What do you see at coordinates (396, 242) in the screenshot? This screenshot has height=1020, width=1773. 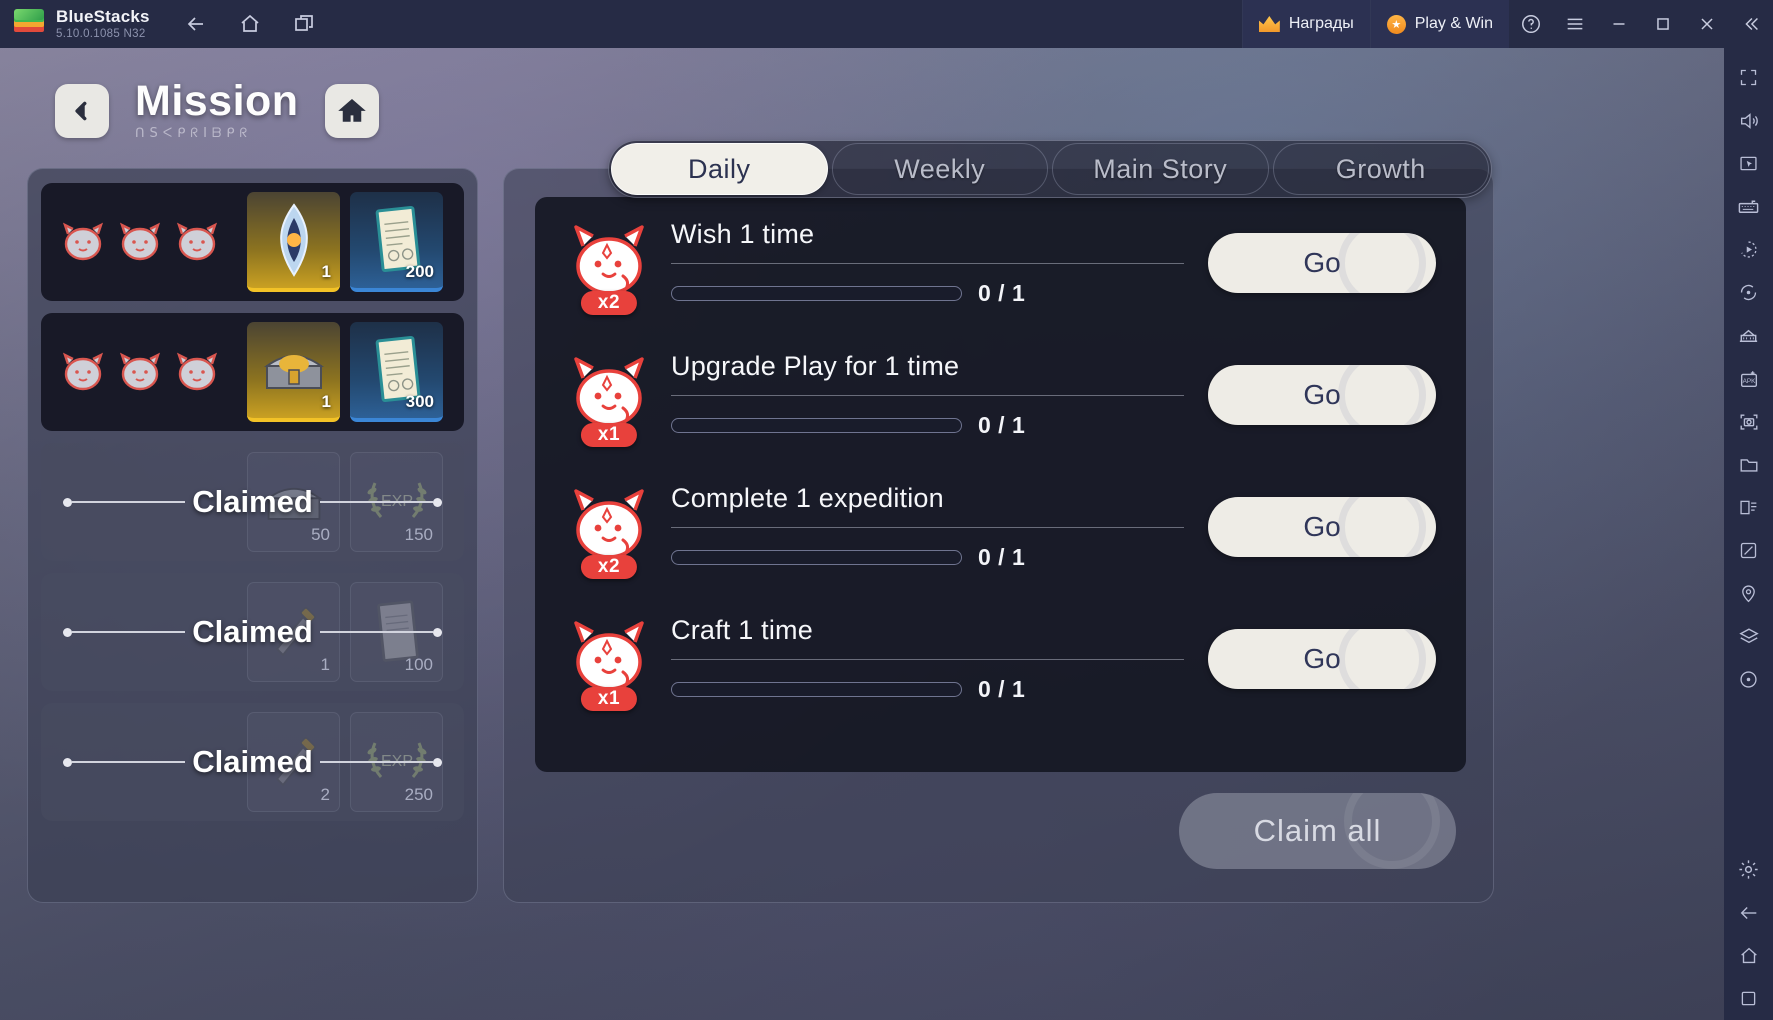 I see `reward-slot-scroll: 200` at bounding box center [396, 242].